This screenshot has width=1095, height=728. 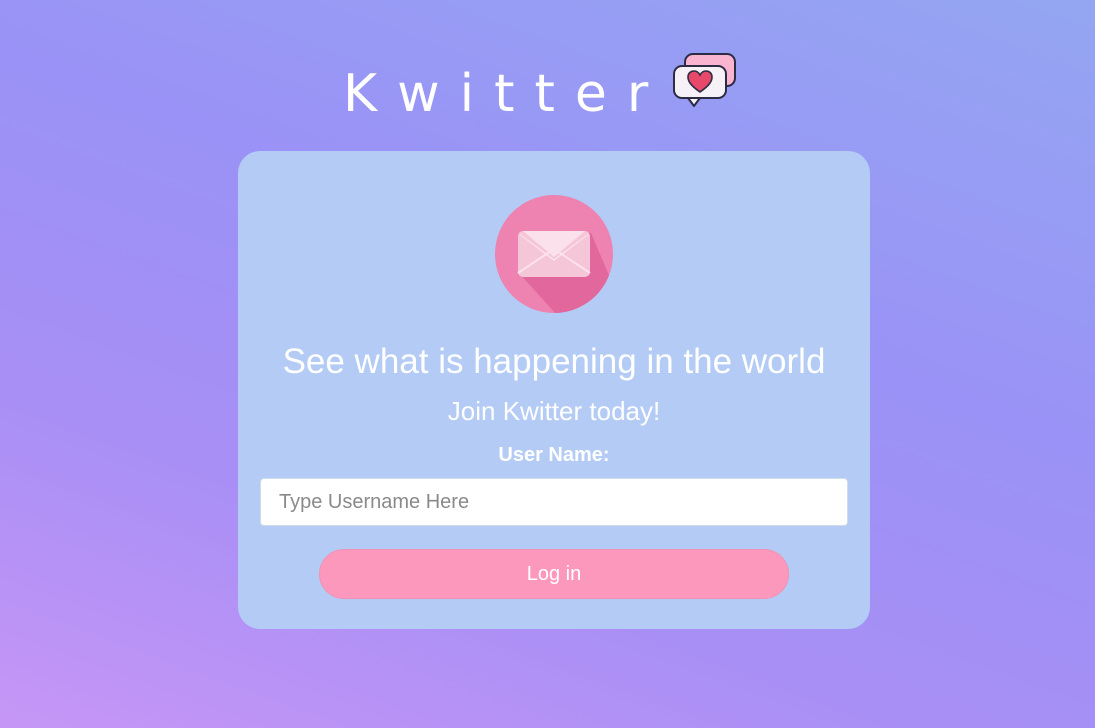 What do you see at coordinates (554, 361) in the screenshot?
I see `headline: See what is happening in the world` at bounding box center [554, 361].